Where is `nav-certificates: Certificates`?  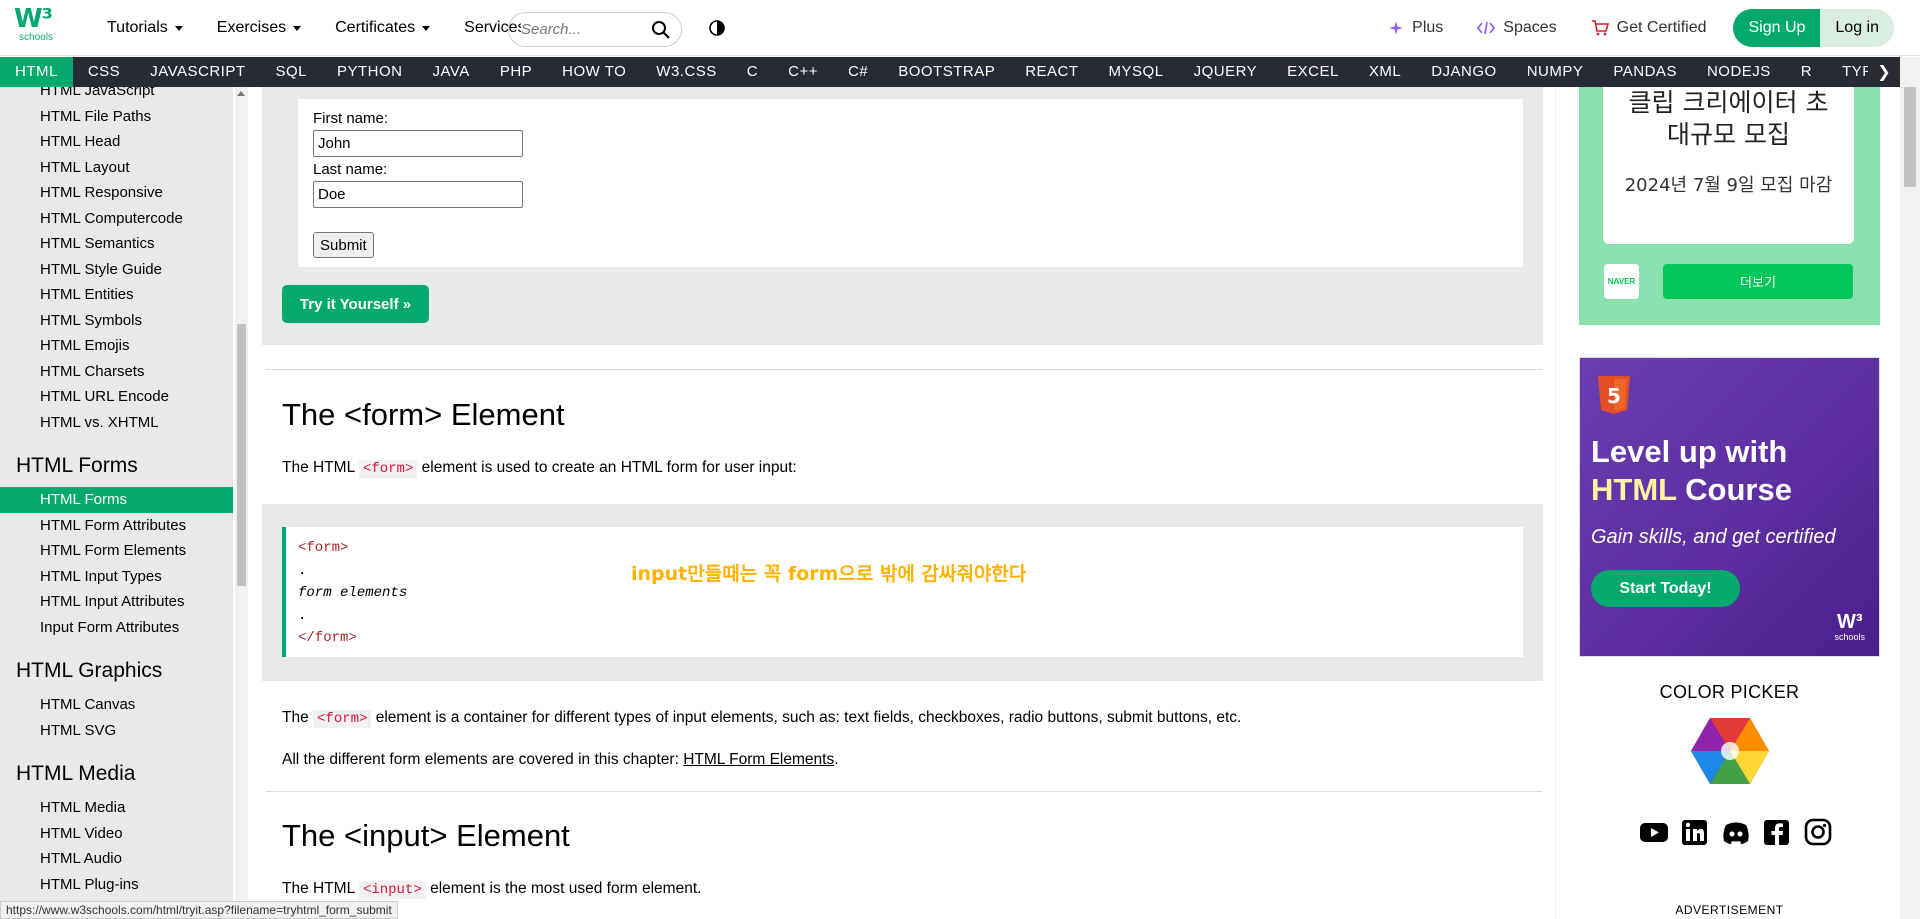 nav-certificates: Certificates is located at coordinates (382, 28).